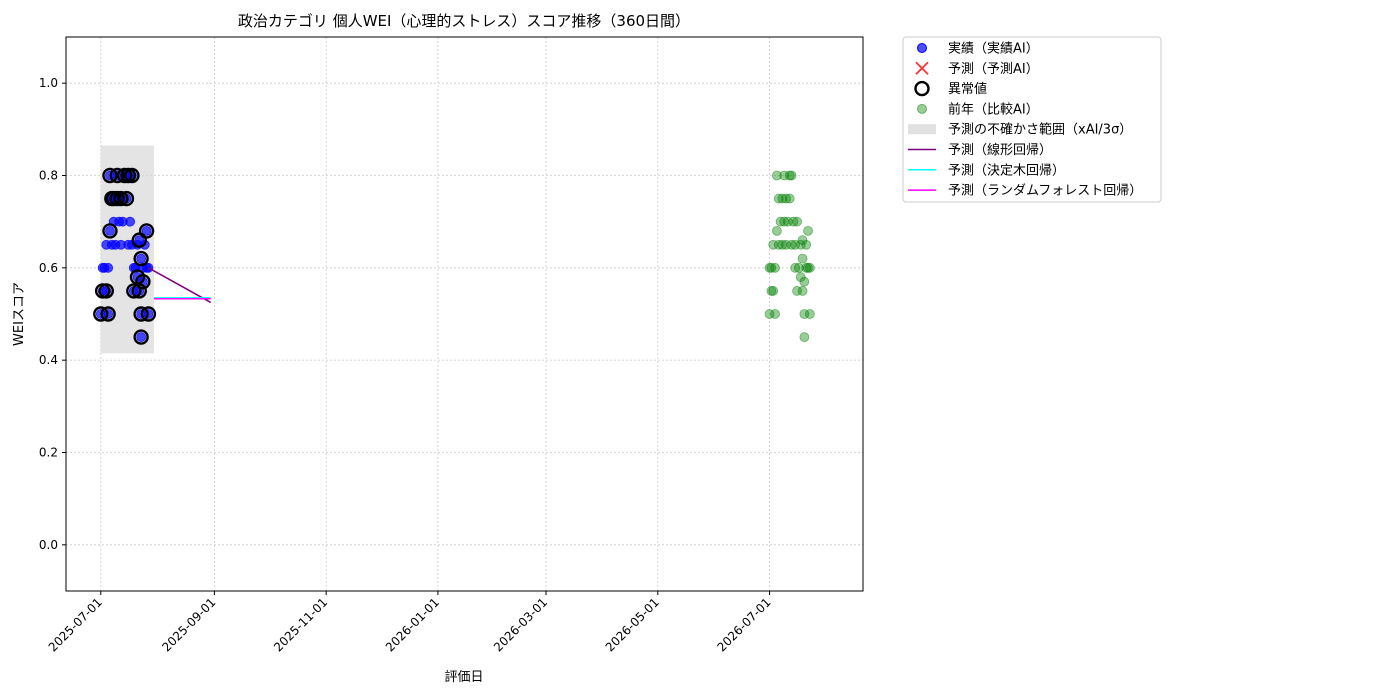 The height and width of the screenshot is (700, 1400). Describe the element at coordinates (48, 268) in the screenshot. I see `y-tick-label: 0.6` at that location.